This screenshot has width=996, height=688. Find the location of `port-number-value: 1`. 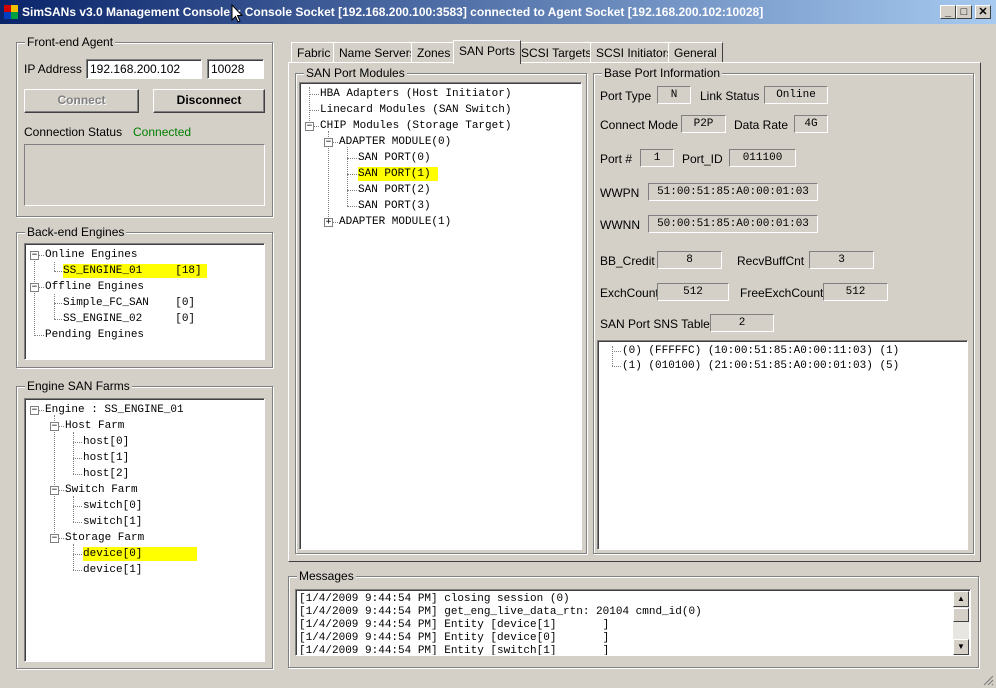

port-number-value: 1 is located at coordinates (657, 158).